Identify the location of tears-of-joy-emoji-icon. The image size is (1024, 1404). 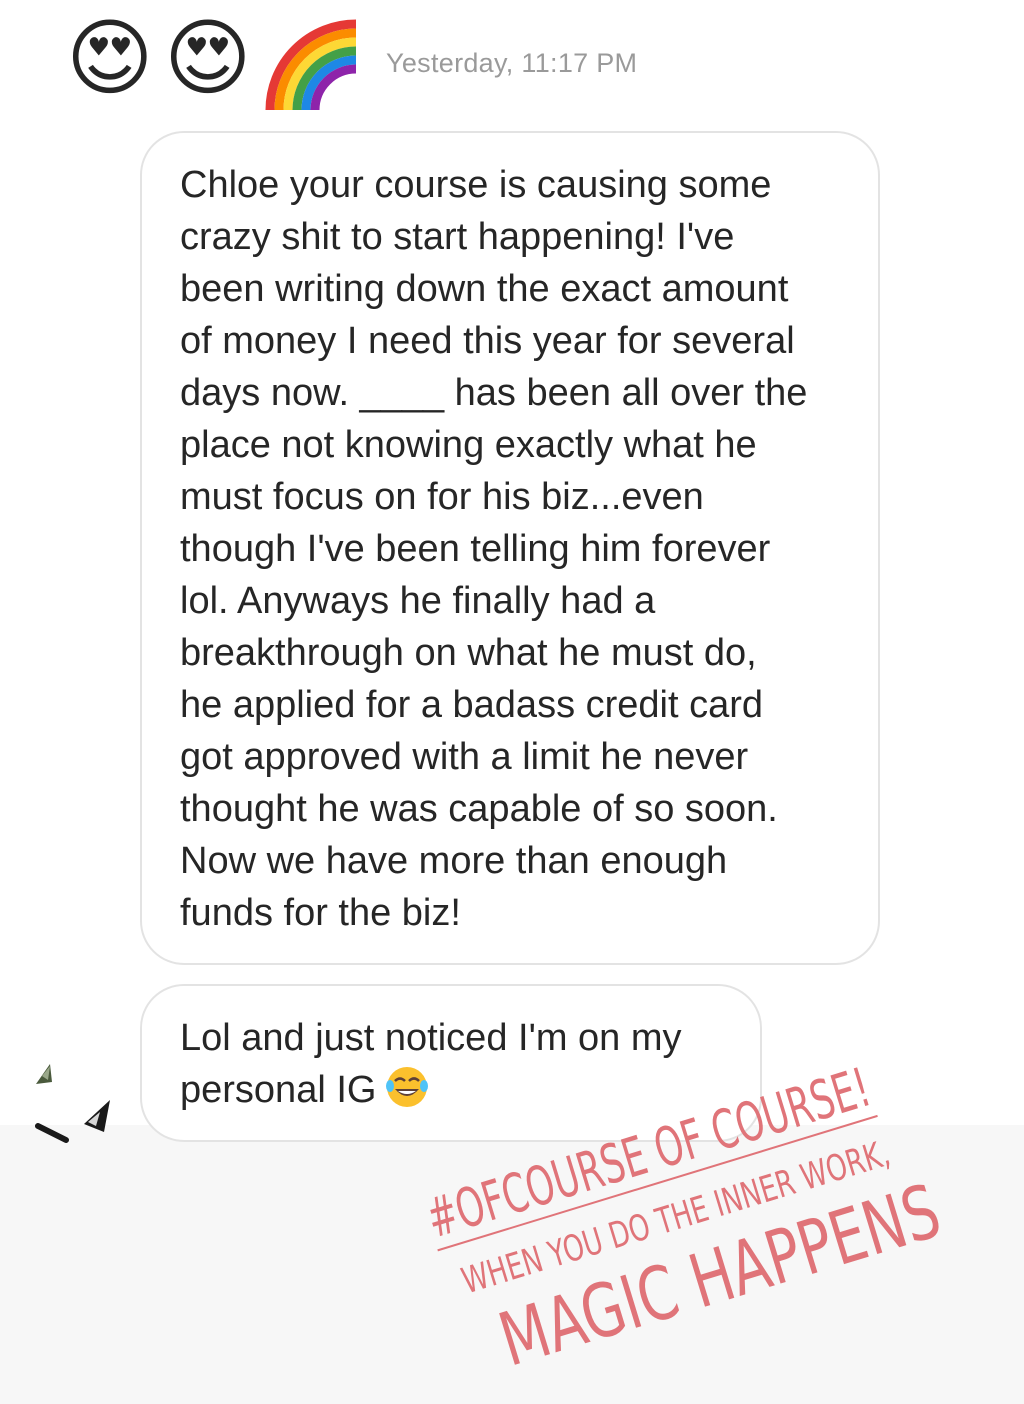
(407, 1087).